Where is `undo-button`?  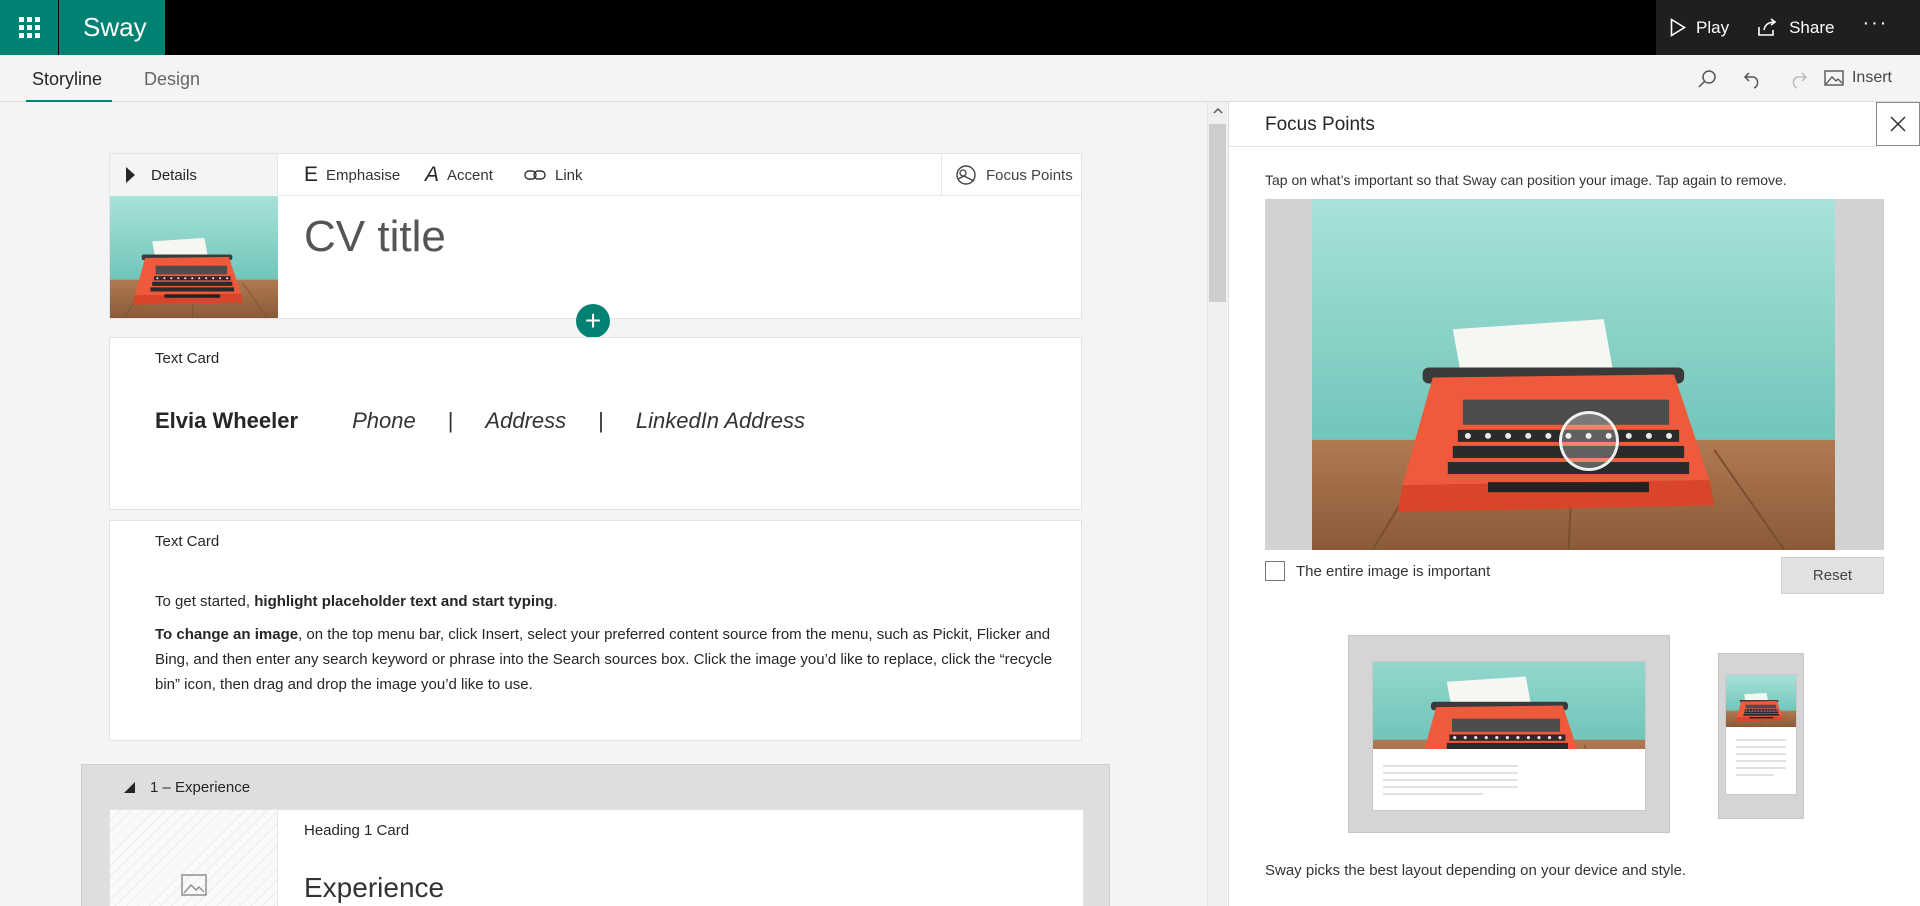
undo-button is located at coordinates (1753, 79).